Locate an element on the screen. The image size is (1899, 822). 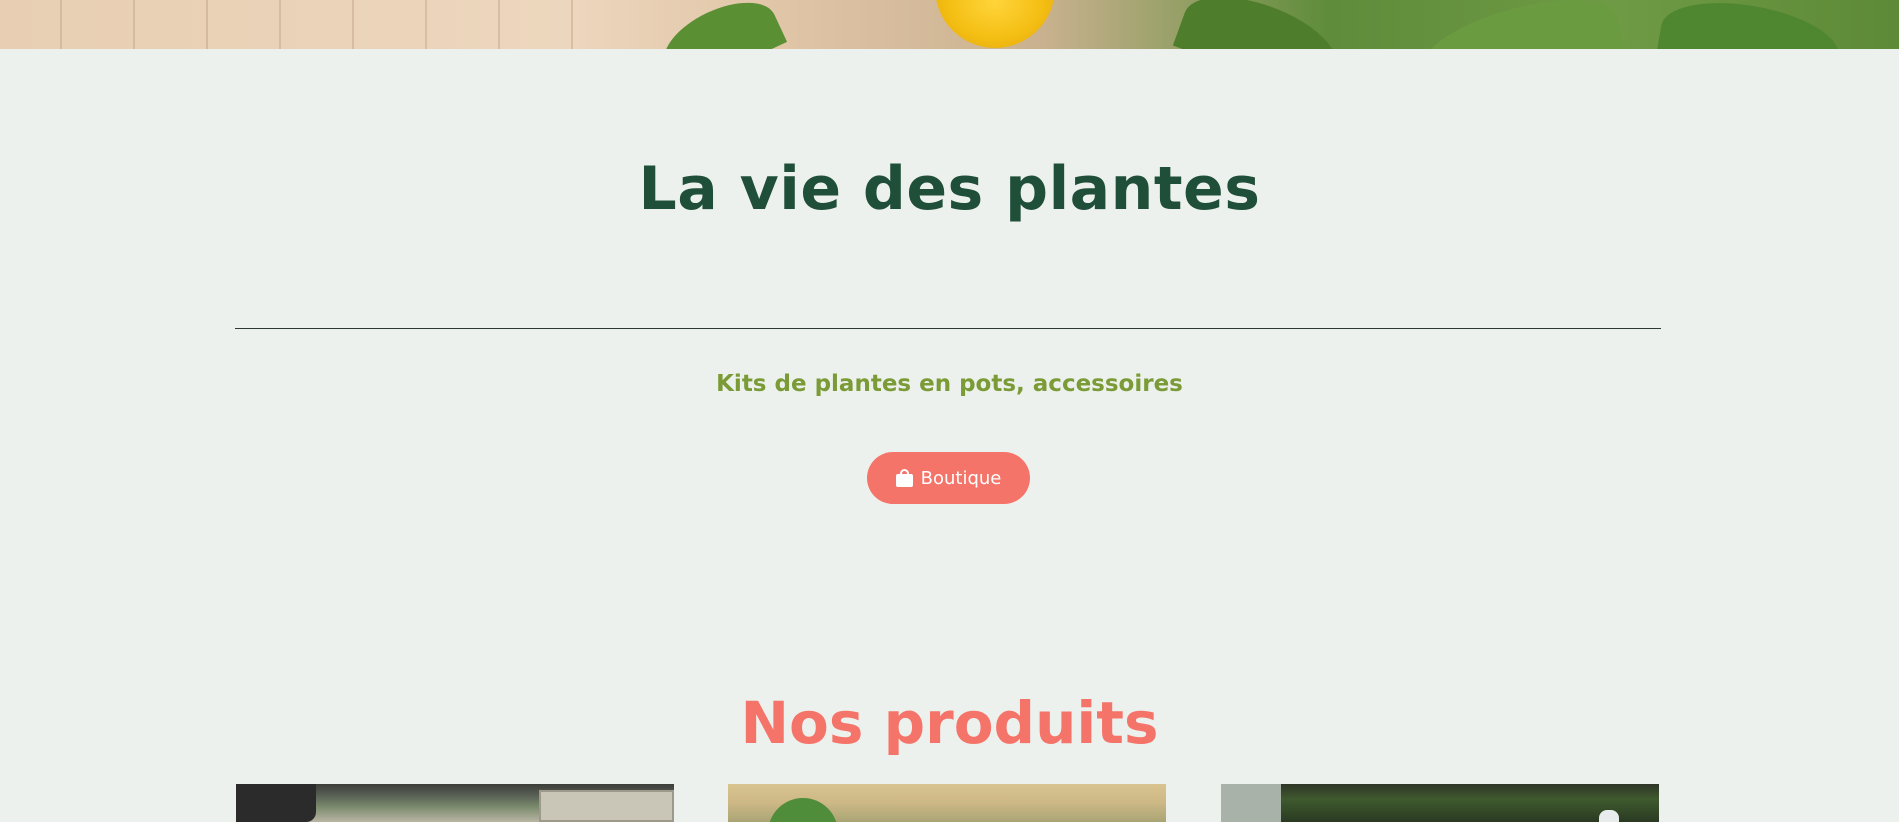
tulip-flower is located at coordinates (995, 24).